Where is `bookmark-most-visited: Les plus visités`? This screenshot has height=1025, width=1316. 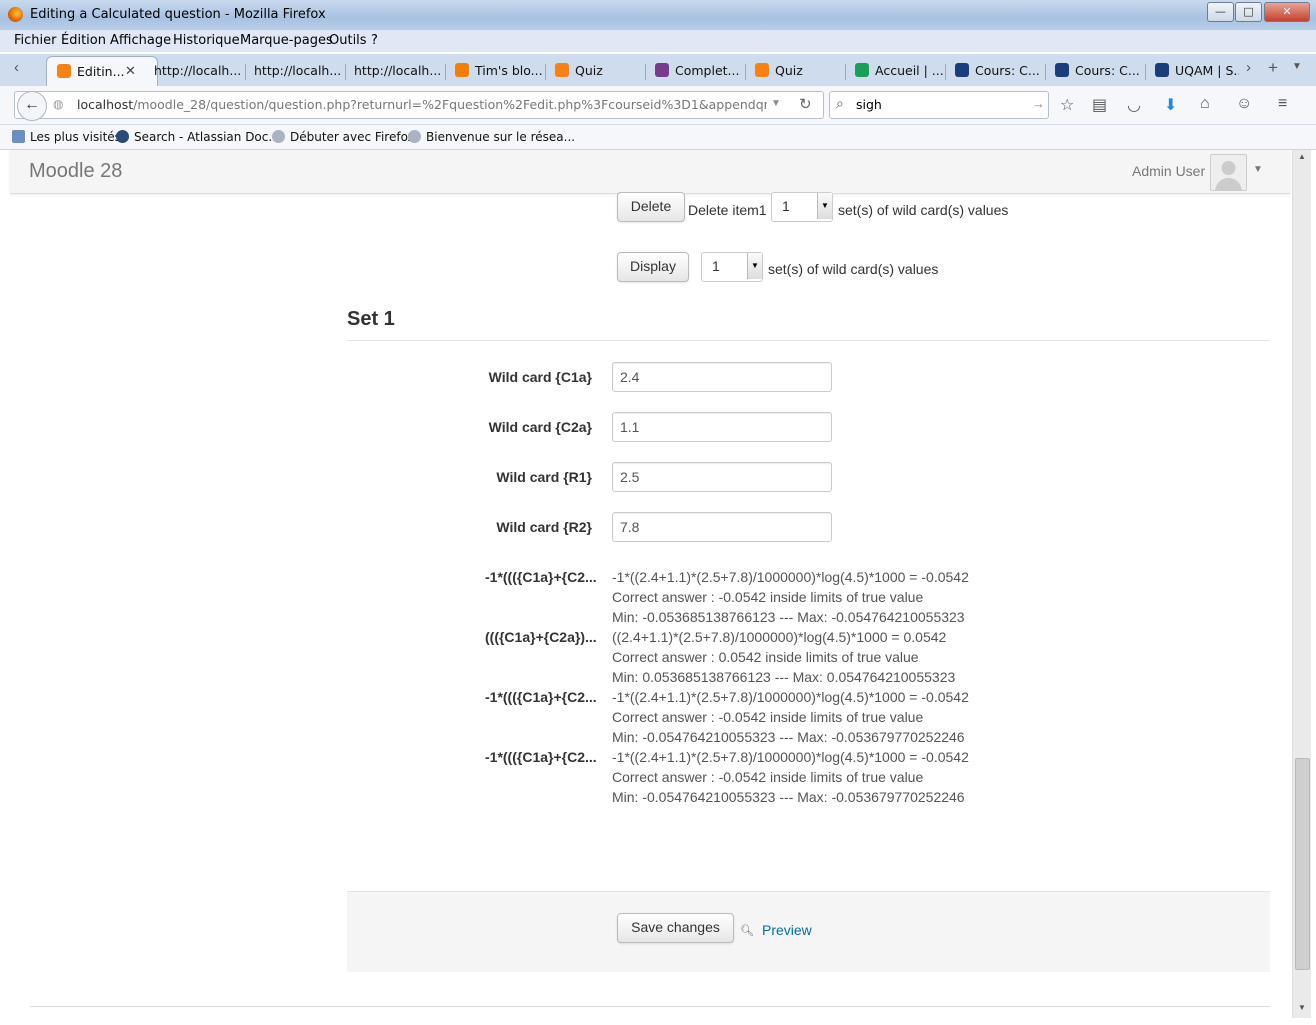 bookmark-most-visited: Les plus visités is located at coordinates (66, 137).